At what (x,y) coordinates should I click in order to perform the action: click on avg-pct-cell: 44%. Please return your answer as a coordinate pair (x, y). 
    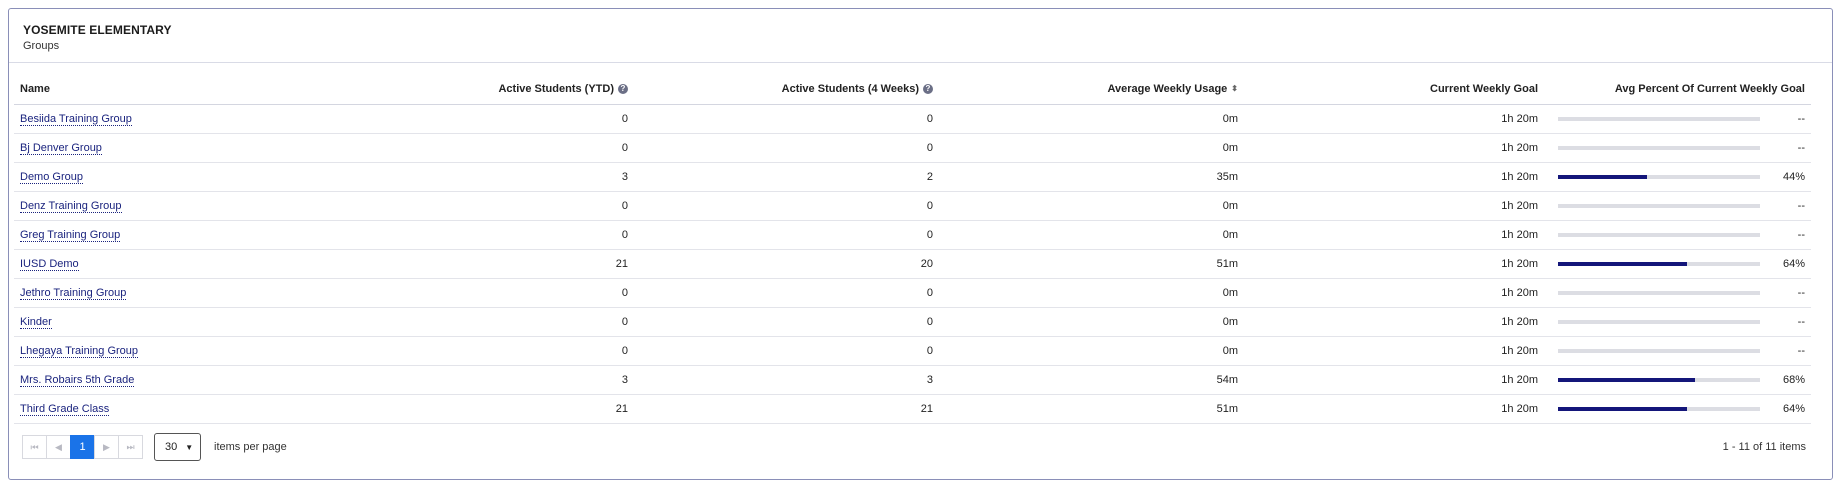
    Looking at the image, I should click on (1677, 177).